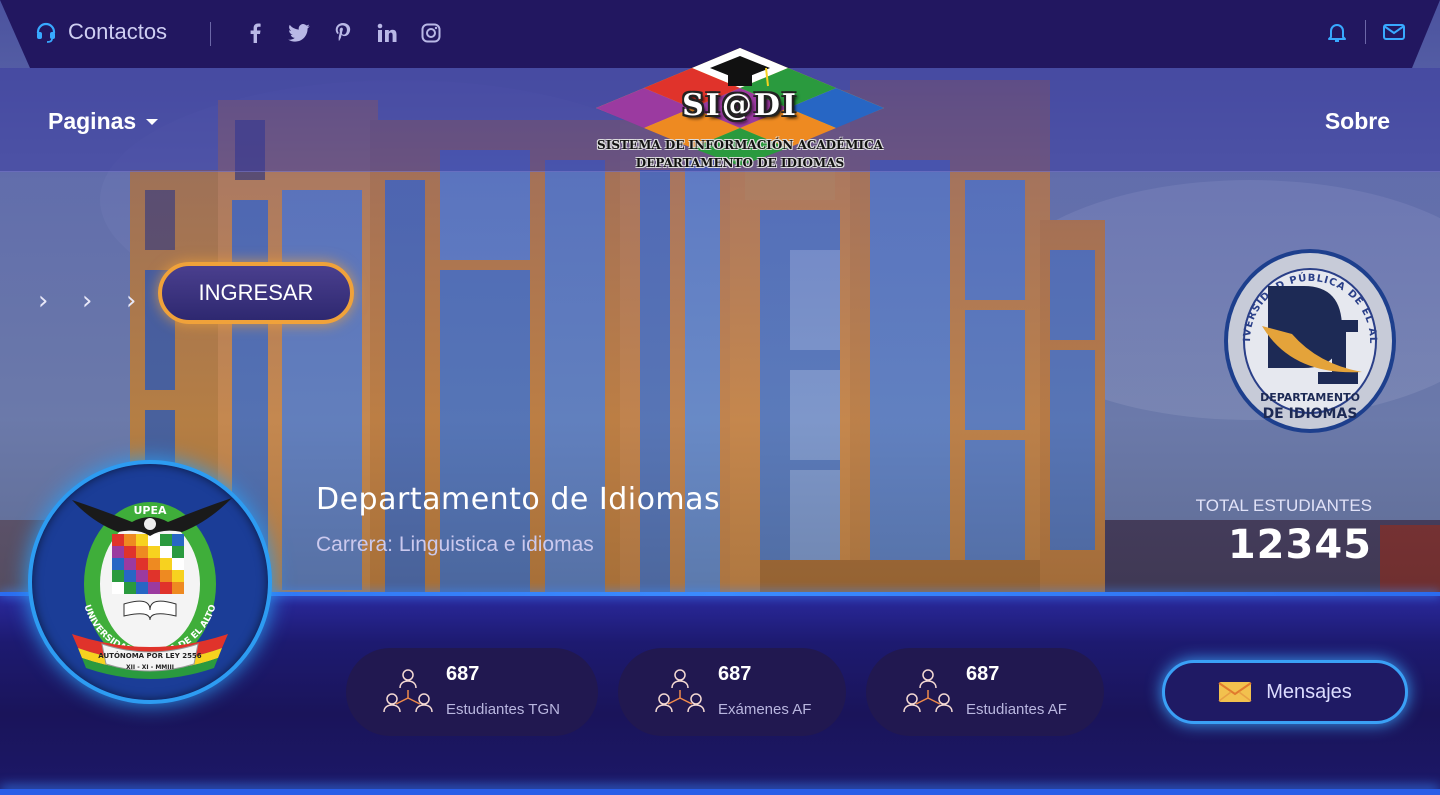  I want to click on di-badge-line1: DEPARTAMENTO, so click(1310, 397).